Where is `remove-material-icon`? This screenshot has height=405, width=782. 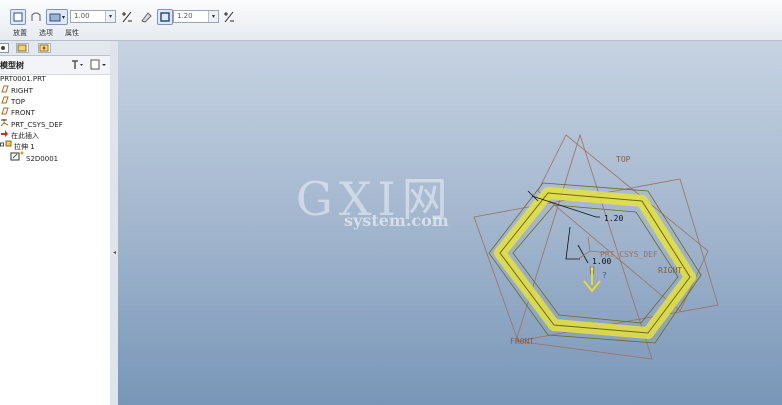
remove-material-icon is located at coordinates (146, 17).